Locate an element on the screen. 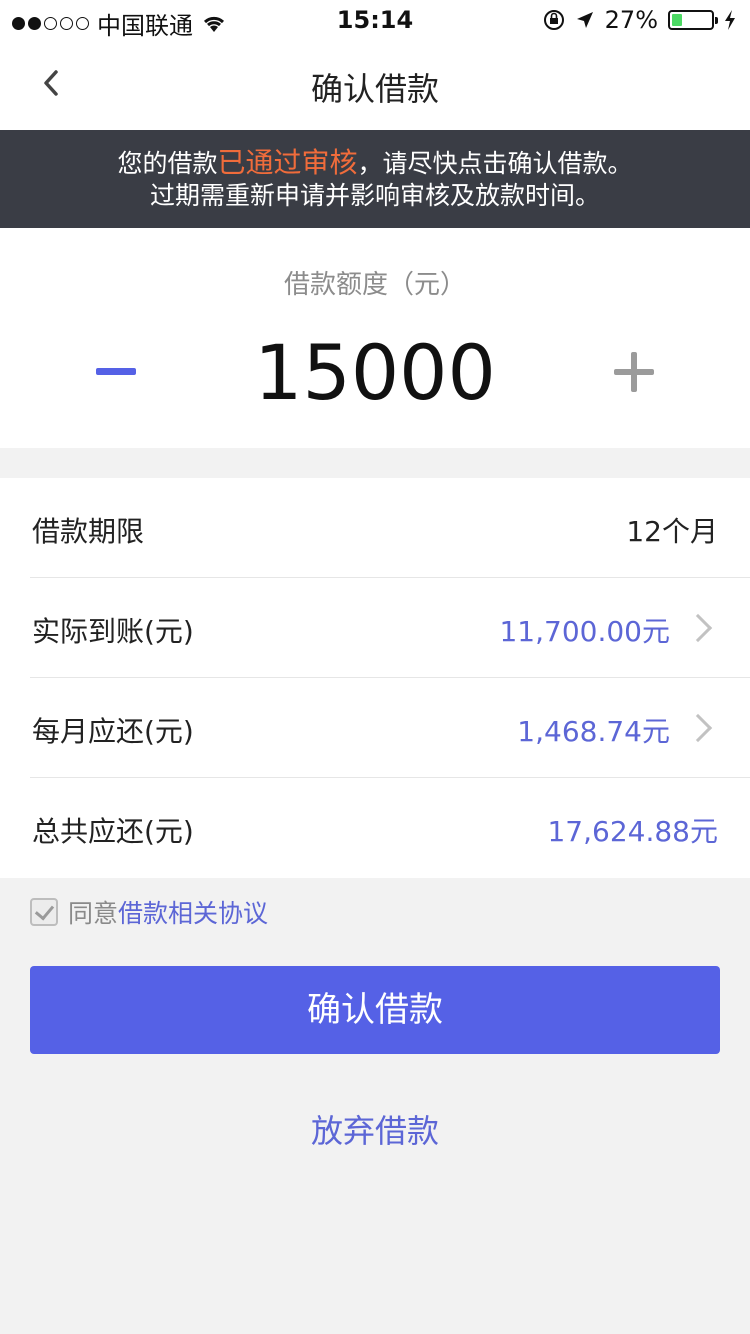  list-item-monthly: 每月应还(元) 1,468.74元 is located at coordinates (375, 728).